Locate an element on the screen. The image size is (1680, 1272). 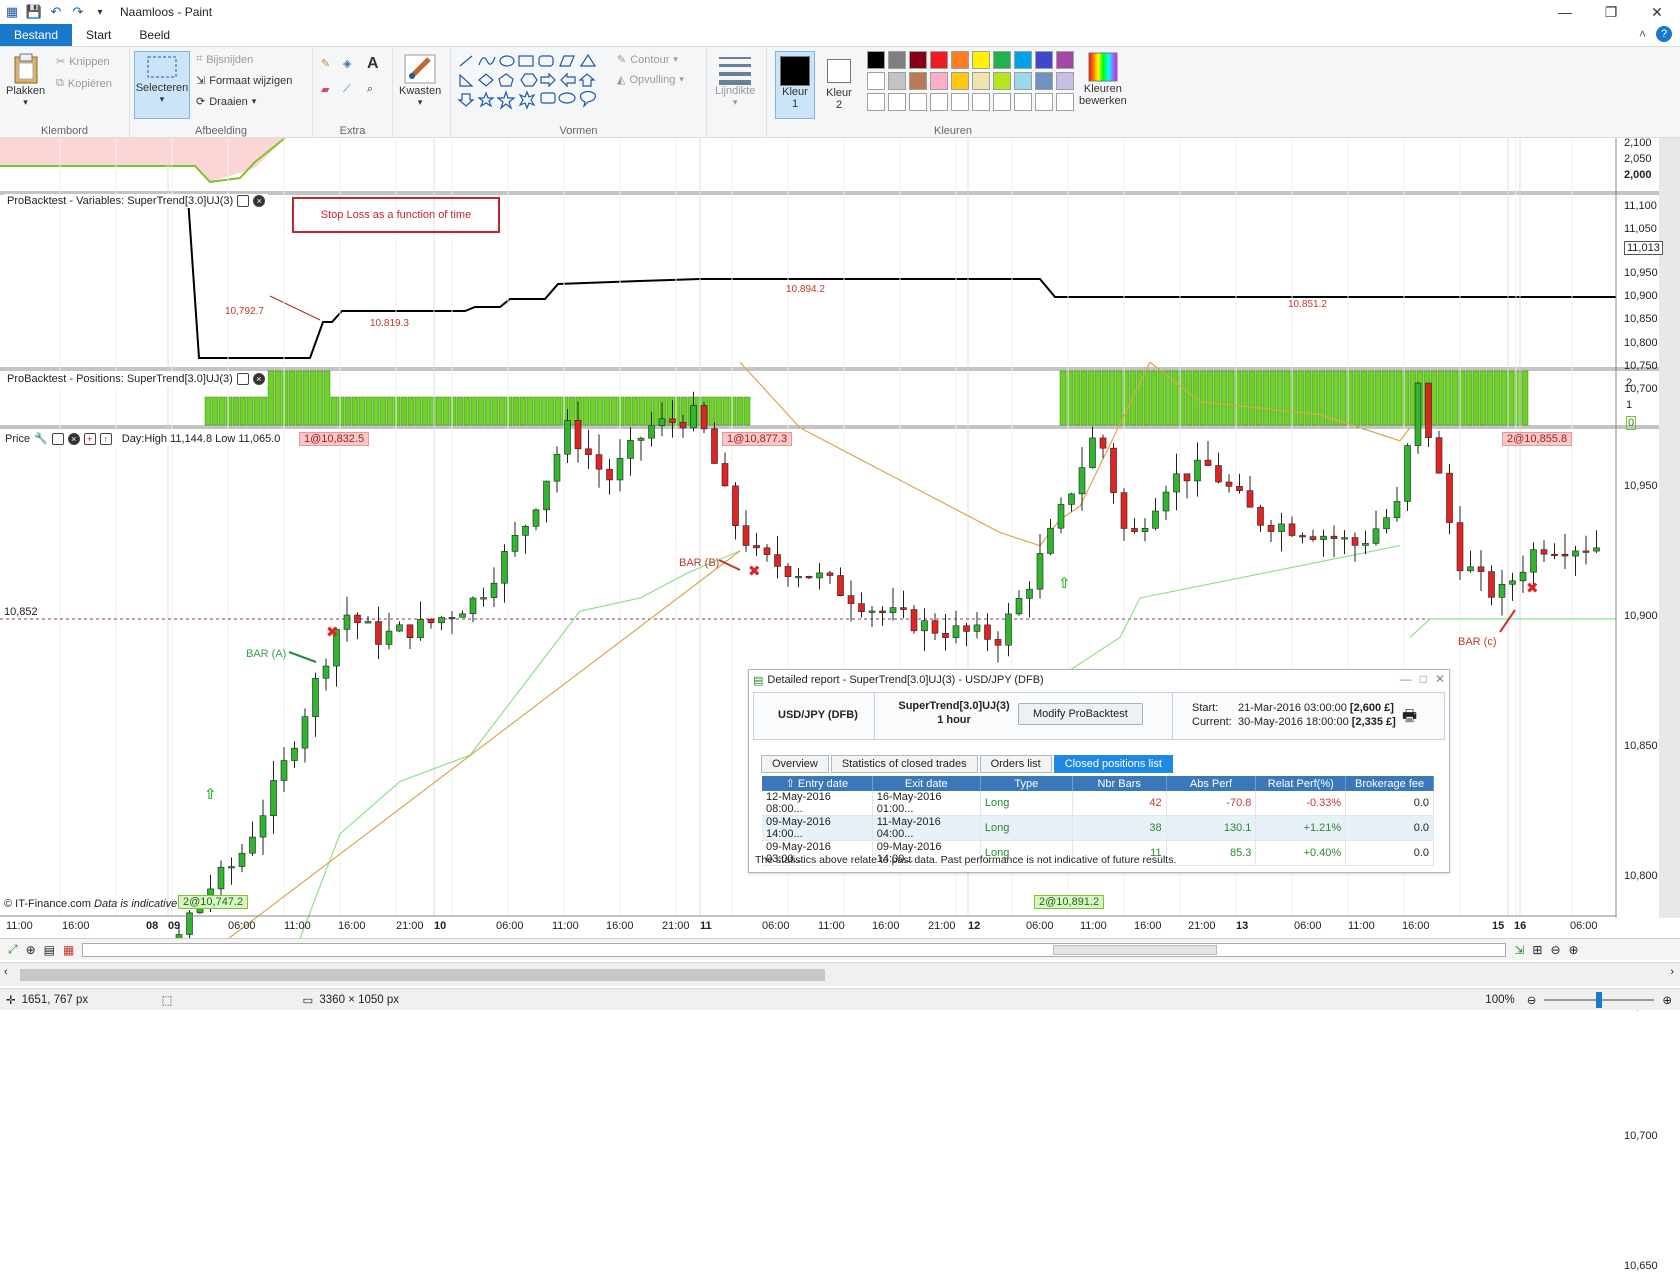
minimize-button: — is located at coordinates (1565, 12).